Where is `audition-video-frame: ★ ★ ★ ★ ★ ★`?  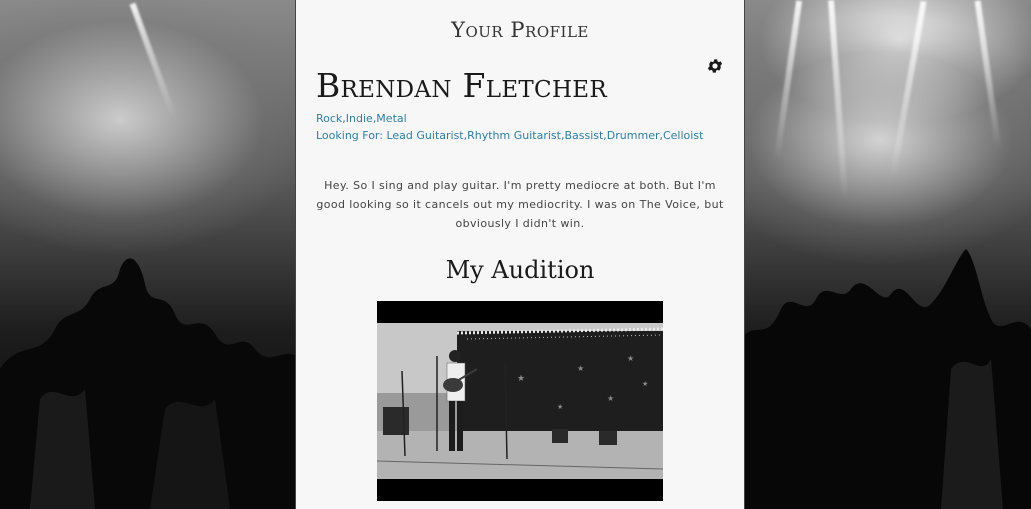
audition-video-frame: ★ ★ ★ ★ ★ ★ is located at coordinates (520, 401).